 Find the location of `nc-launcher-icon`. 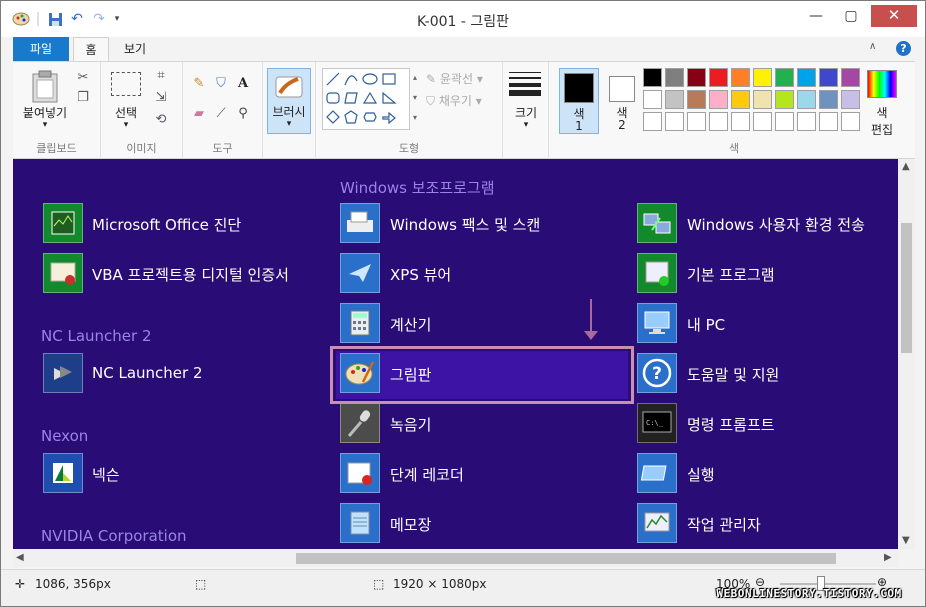

nc-launcher-icon is located at coordinates (63, 373).